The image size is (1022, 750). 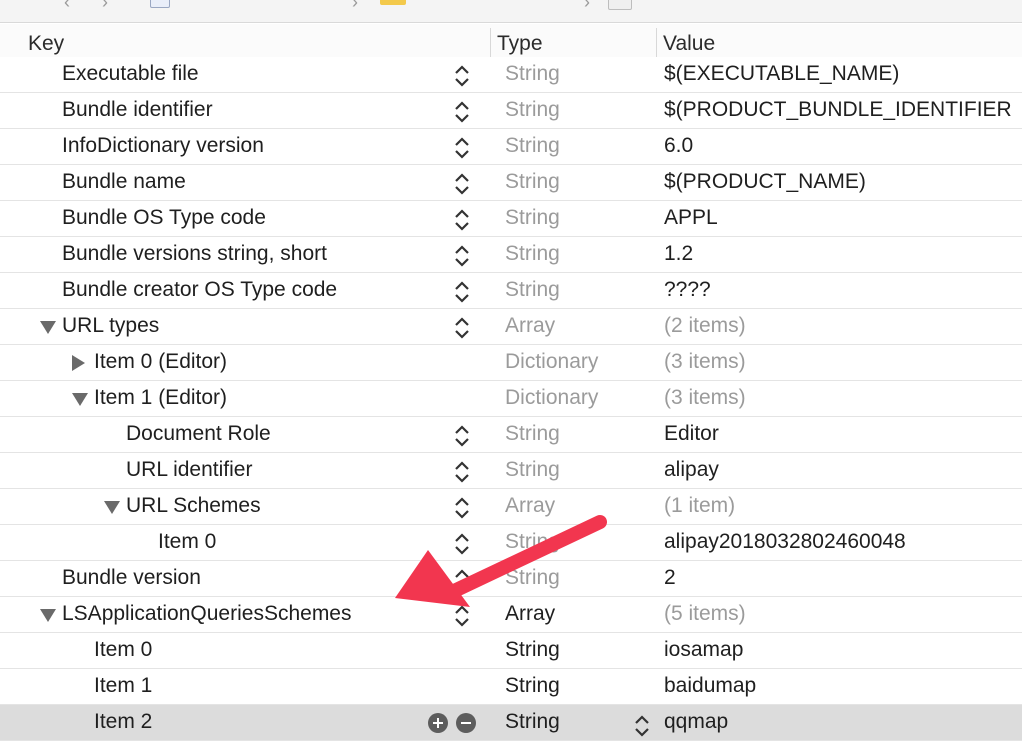 I want to click on type-column-header: Type, so click(x=520, y=44).